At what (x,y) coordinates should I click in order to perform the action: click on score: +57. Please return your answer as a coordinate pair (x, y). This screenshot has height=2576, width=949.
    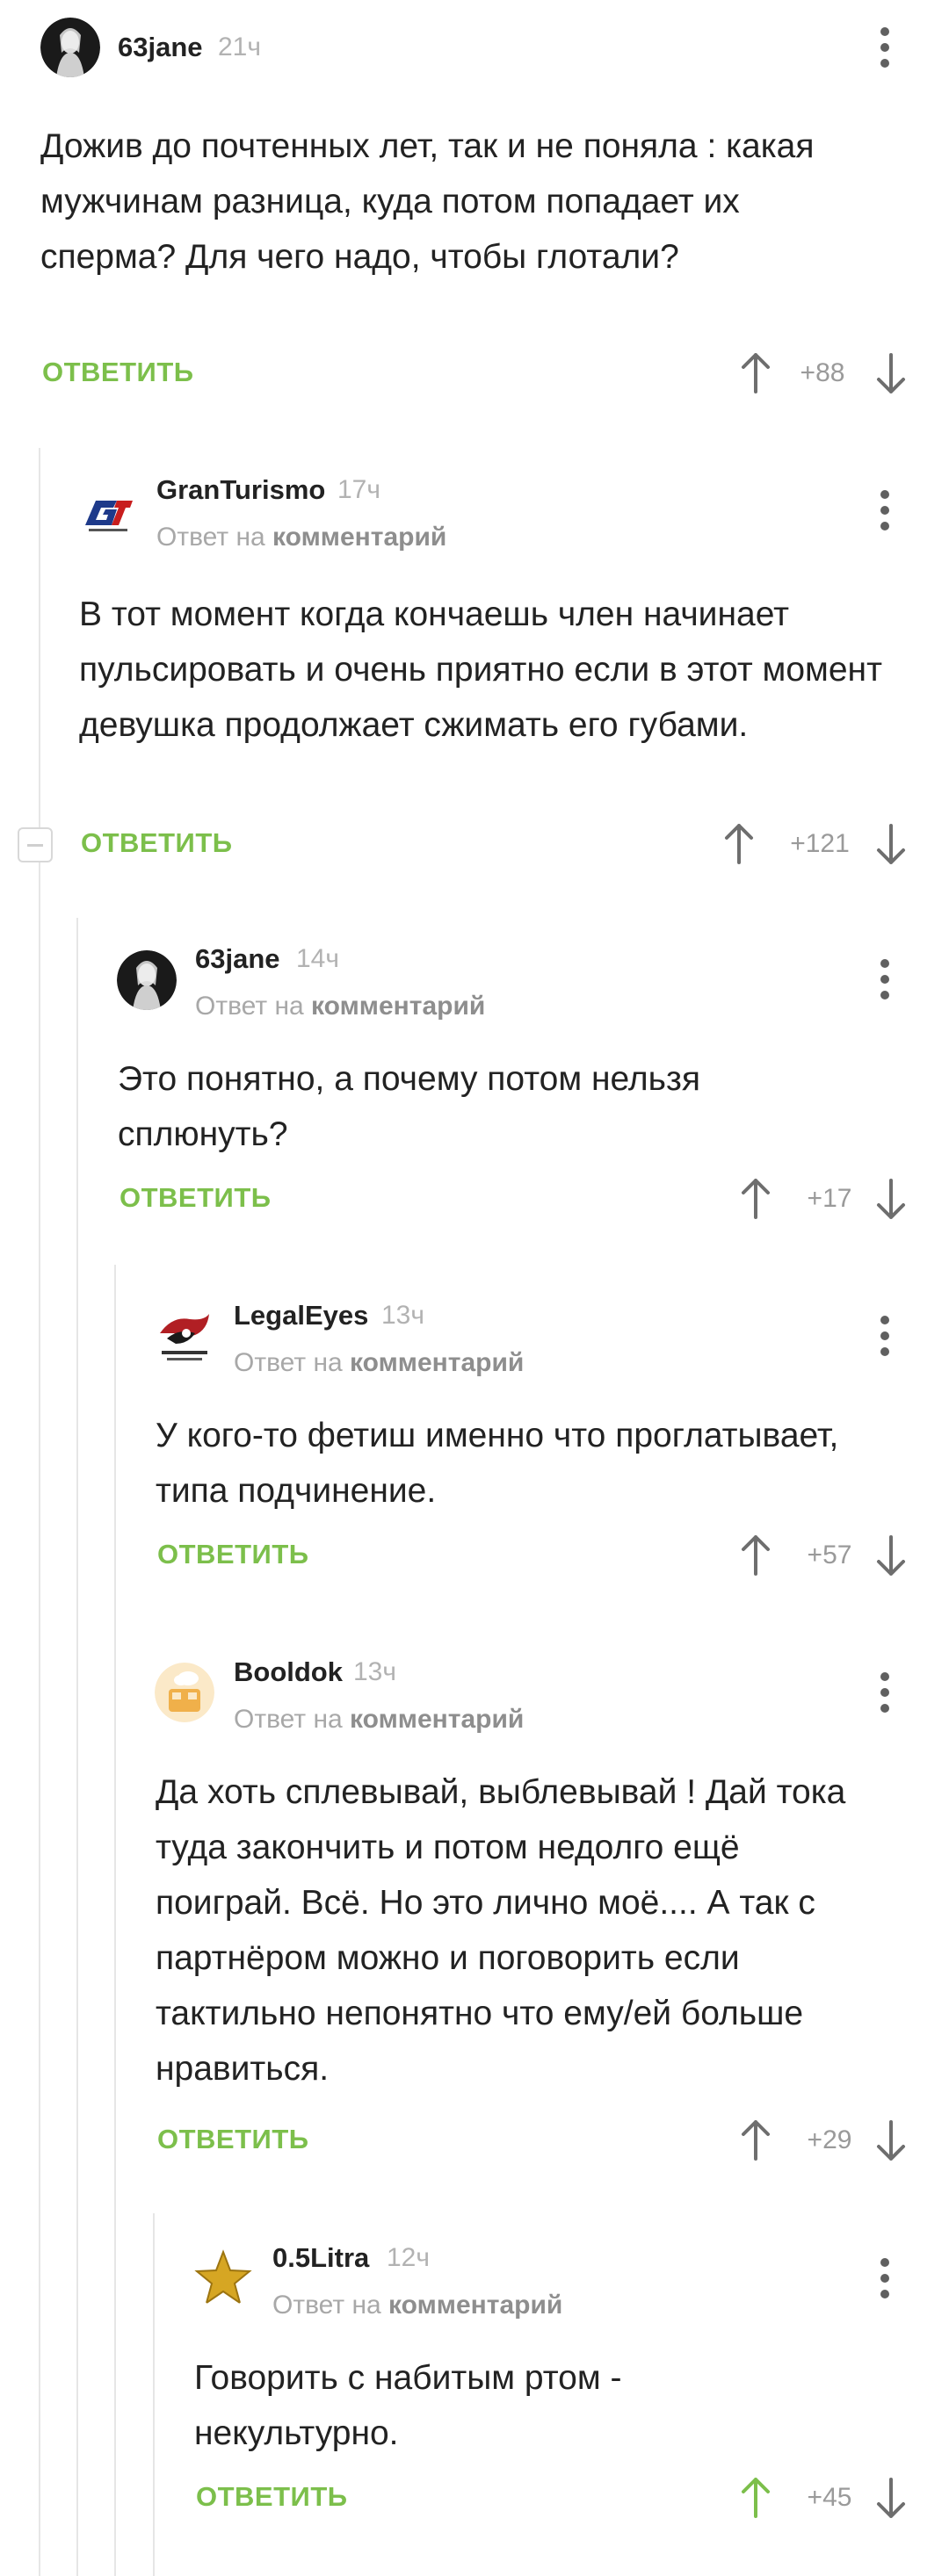
    Looking at the image, I should click on (829, 1555).